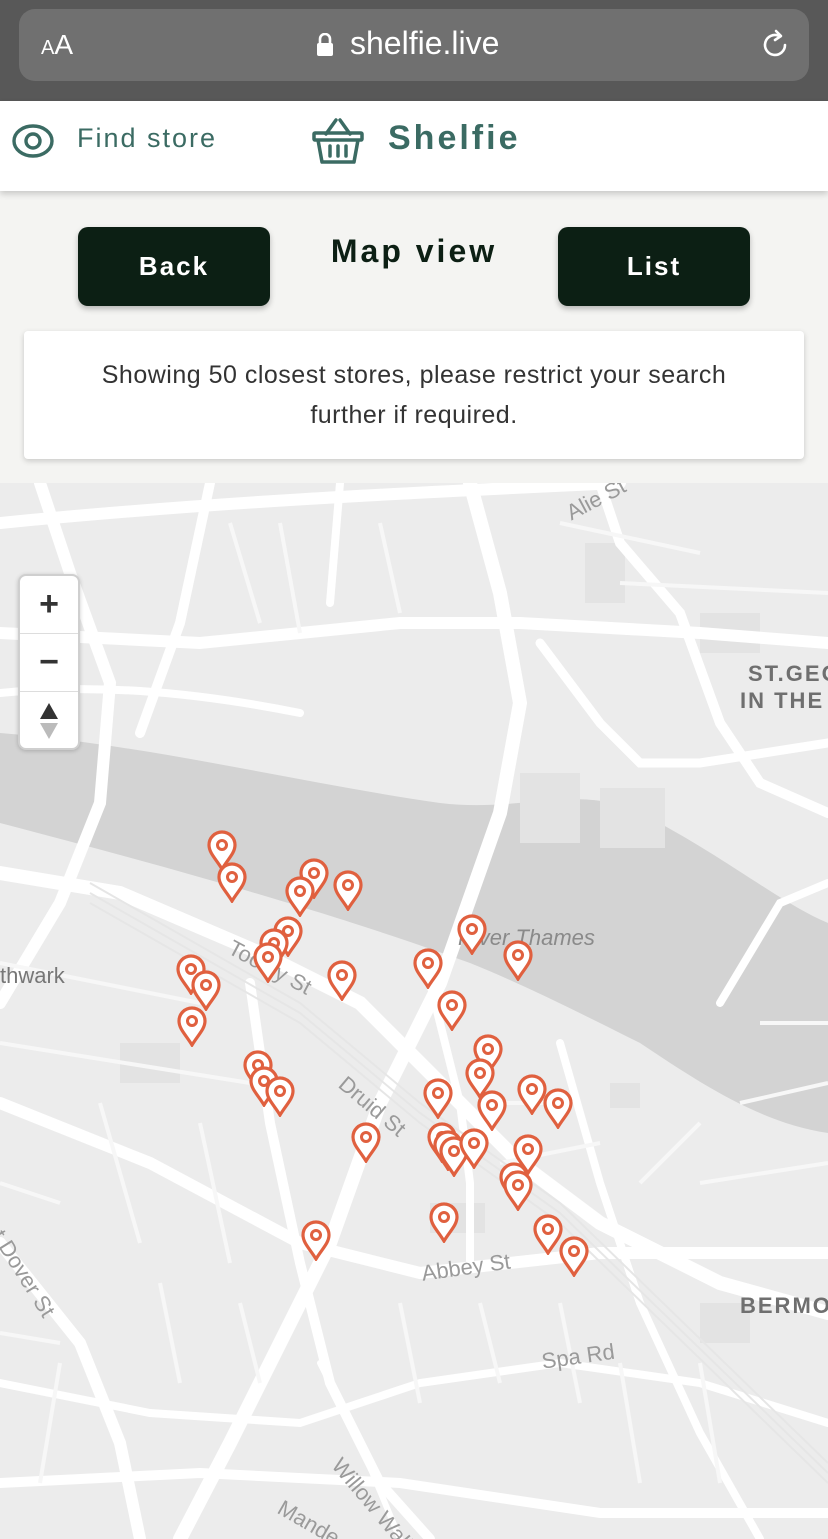  I want to click on address-bar: AA shelfie.live, so click(414, 45).